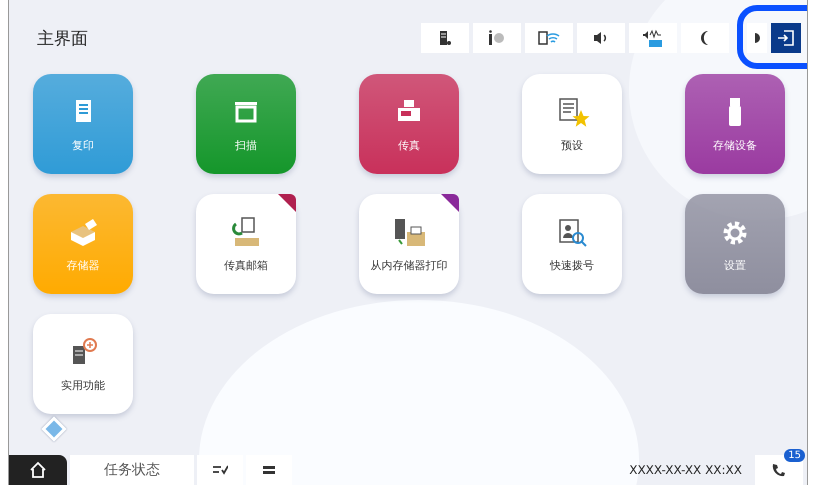 This screenshot has height=485, width=832. I want to click on ink-cartridge-icon, so click(445, 38).